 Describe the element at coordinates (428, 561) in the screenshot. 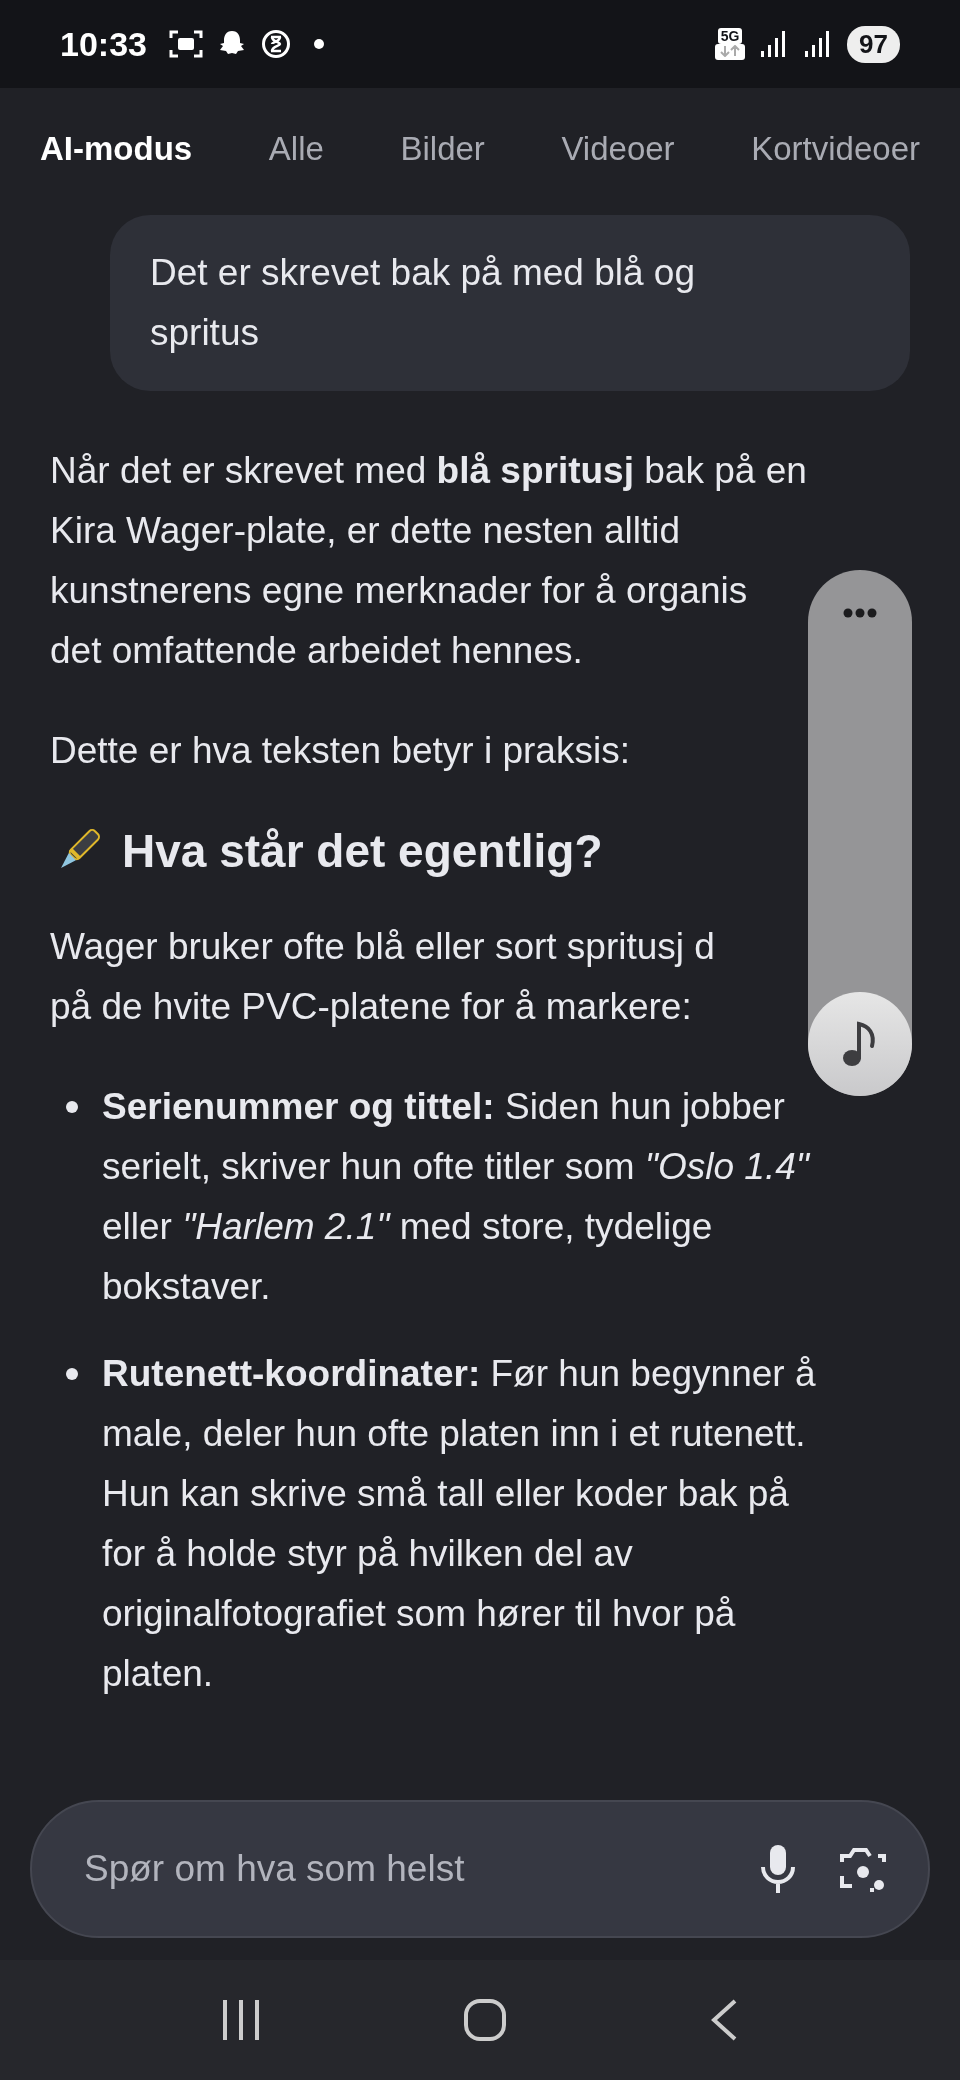

I see `answer-paragraph: Når det er skrevet med blå spritusj bak på en Kira Wager-plate, er dette nesten alltid kunstnerens egne merknader for å organis det omfattende arbeidet hennes.` at that location.